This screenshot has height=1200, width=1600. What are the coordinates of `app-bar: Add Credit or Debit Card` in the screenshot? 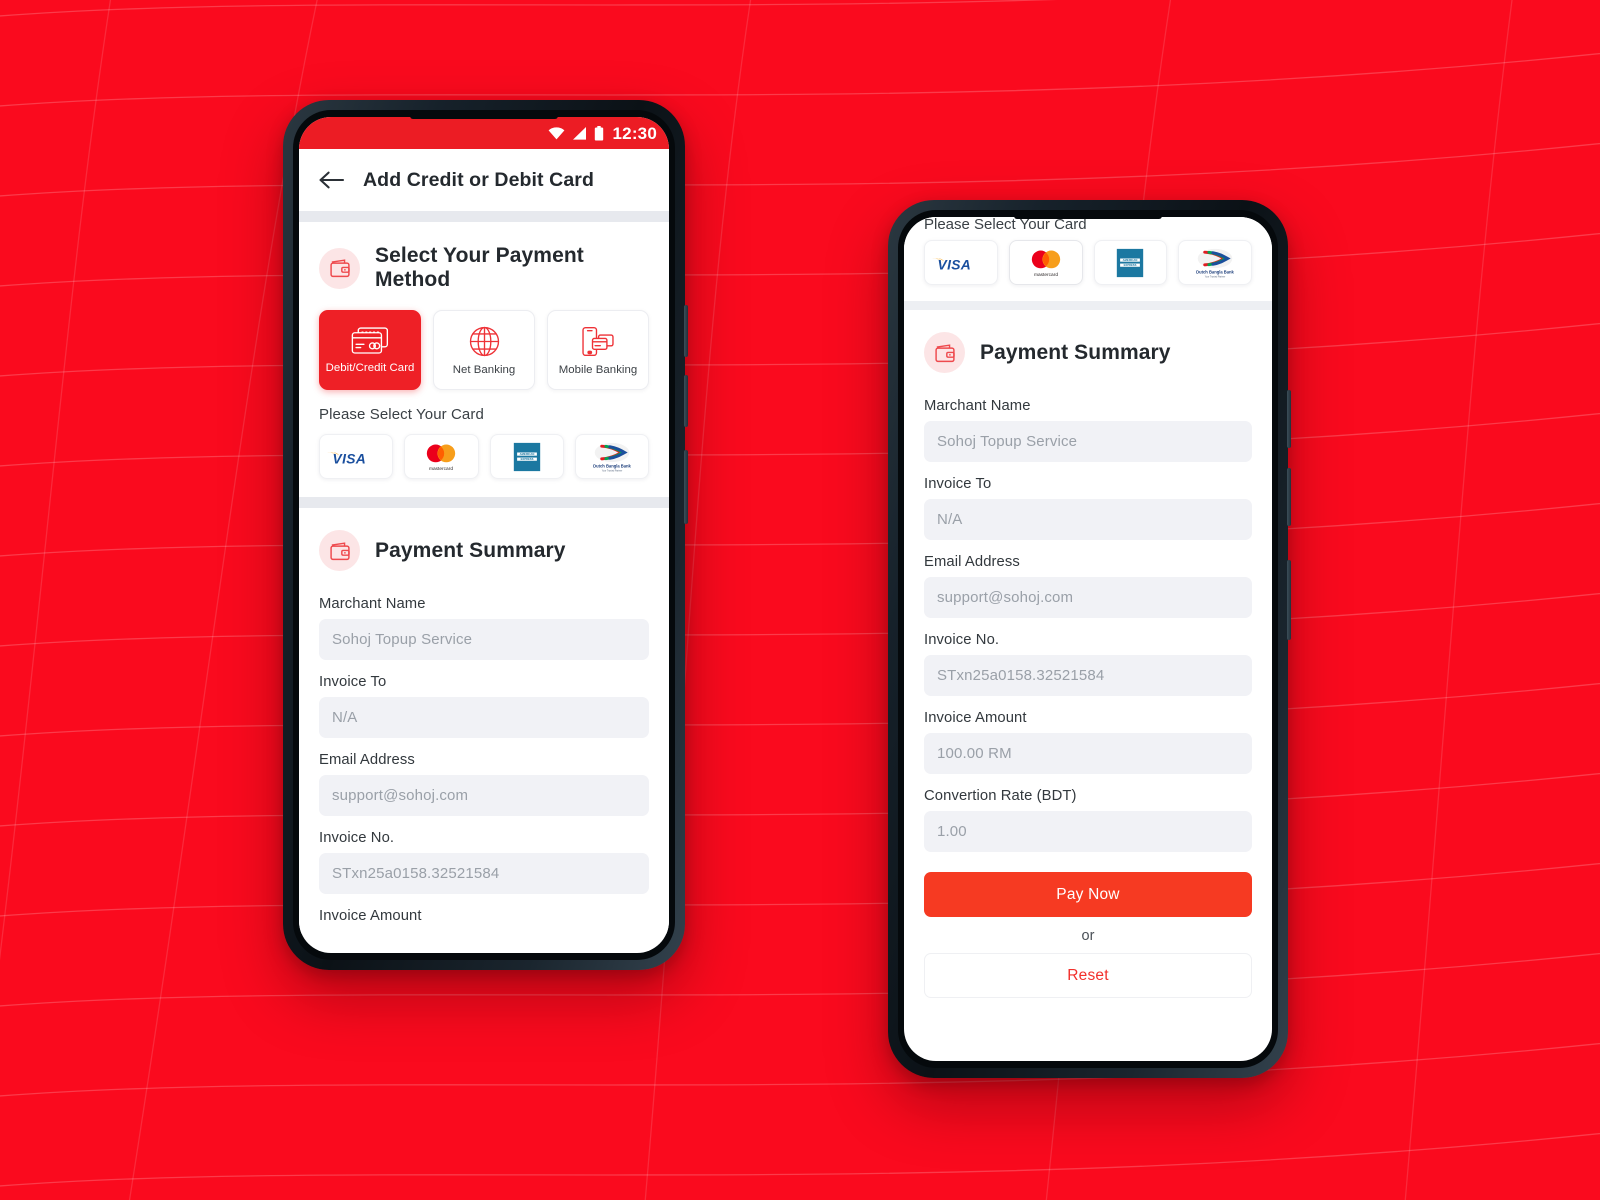 It's located at (484, 180).